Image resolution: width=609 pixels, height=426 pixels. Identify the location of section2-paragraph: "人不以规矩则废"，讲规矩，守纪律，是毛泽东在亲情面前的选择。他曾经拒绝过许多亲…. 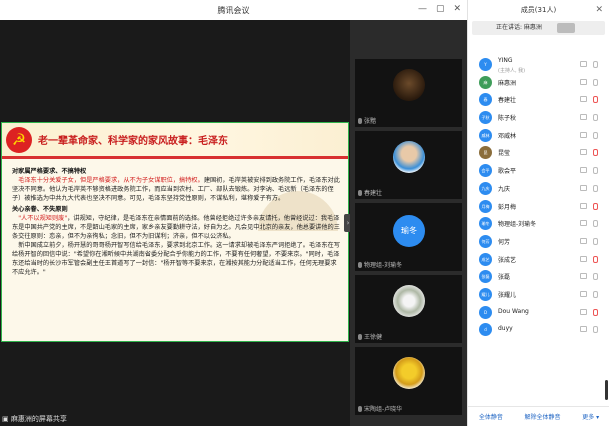
(176, 227).